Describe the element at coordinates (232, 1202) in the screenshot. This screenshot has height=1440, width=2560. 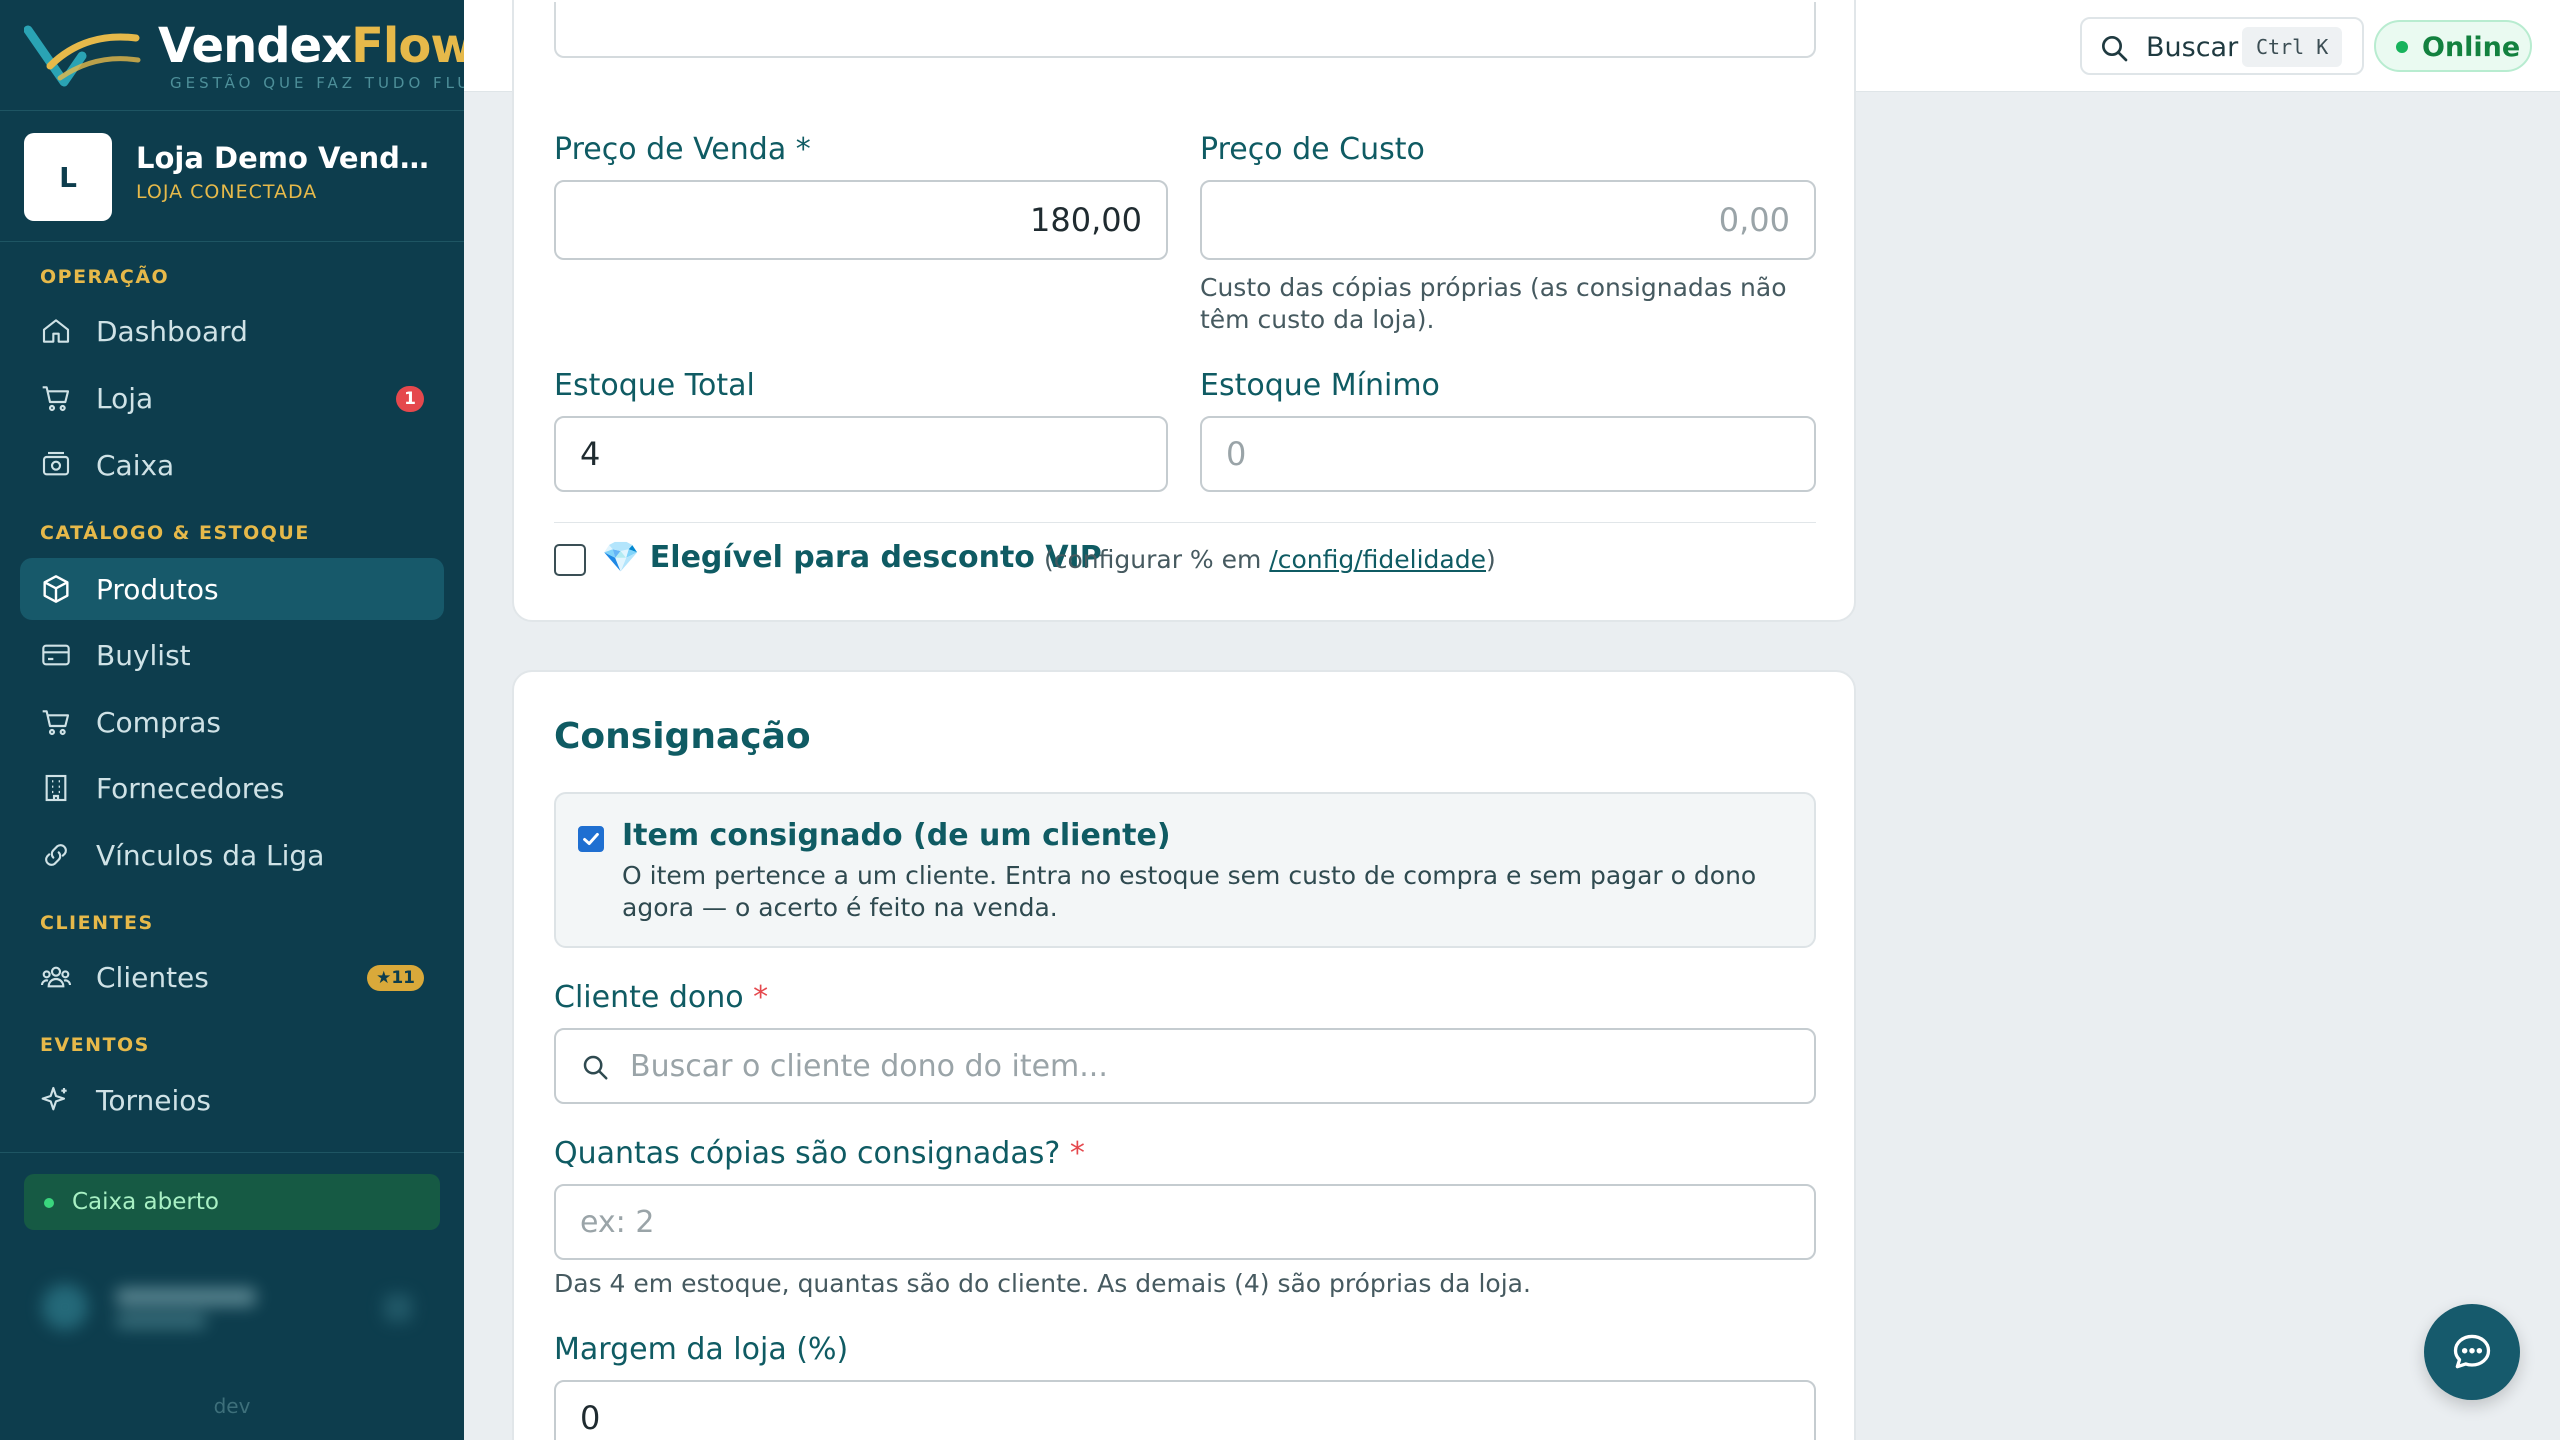
I see `cash-status-badge: Caixa aberto` at that location.